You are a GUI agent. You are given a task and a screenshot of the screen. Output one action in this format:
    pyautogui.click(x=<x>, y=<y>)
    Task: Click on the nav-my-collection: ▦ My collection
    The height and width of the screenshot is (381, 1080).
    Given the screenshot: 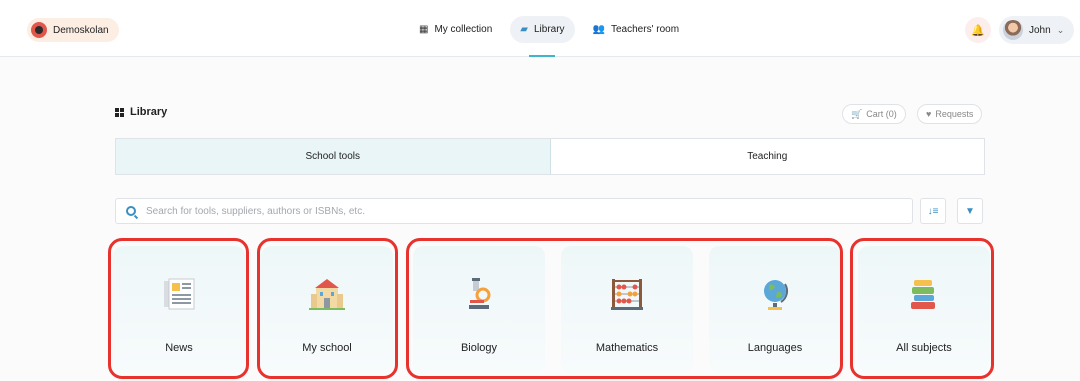 What is the action you would take?
    pyautogui.click(x=455, y=29)
    